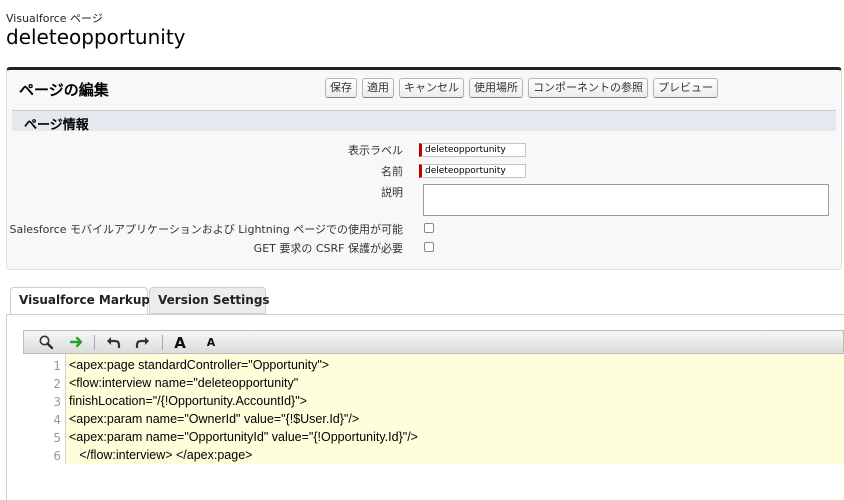  Describe the element at coordinates (472, 150) in the screenshot. I see `label-input: deleteopportunity` at that location.